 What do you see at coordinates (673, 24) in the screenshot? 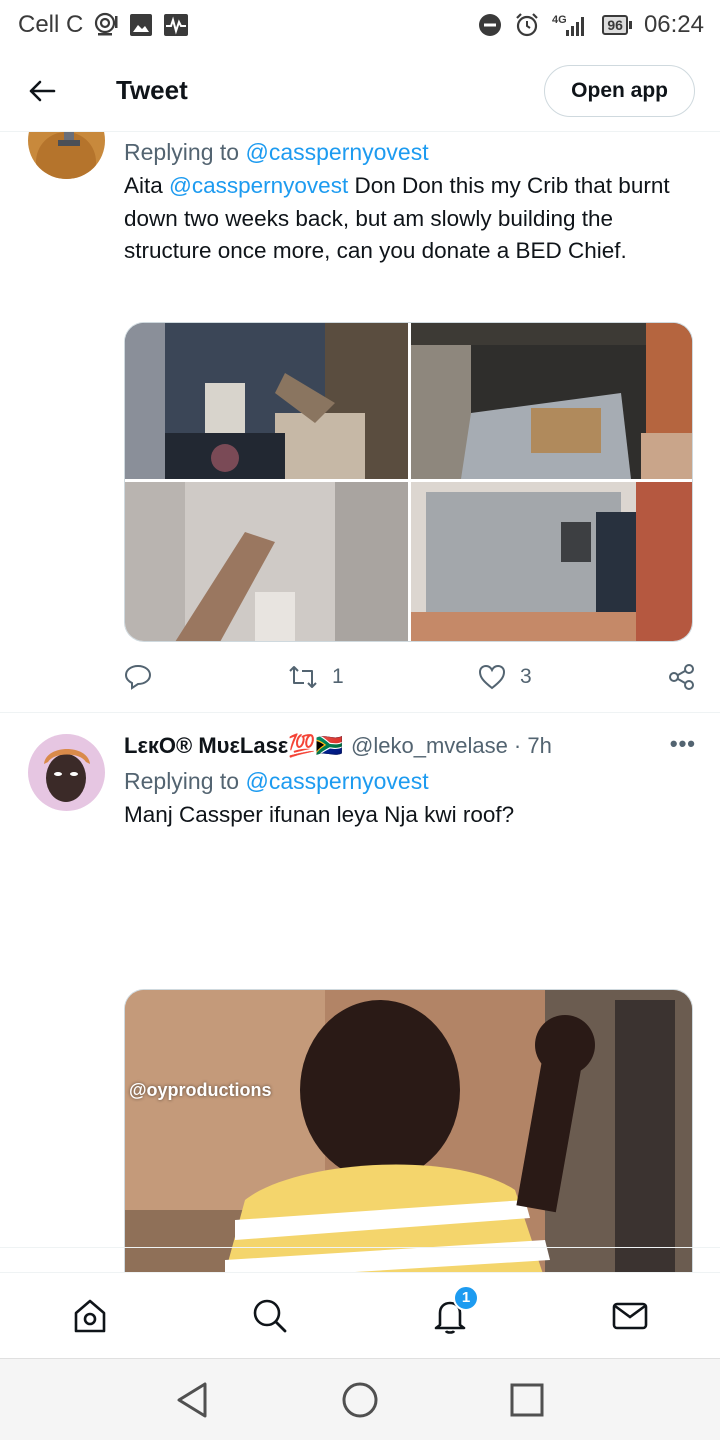
I see `clock: 06:24` at bounding box center [673, 24].